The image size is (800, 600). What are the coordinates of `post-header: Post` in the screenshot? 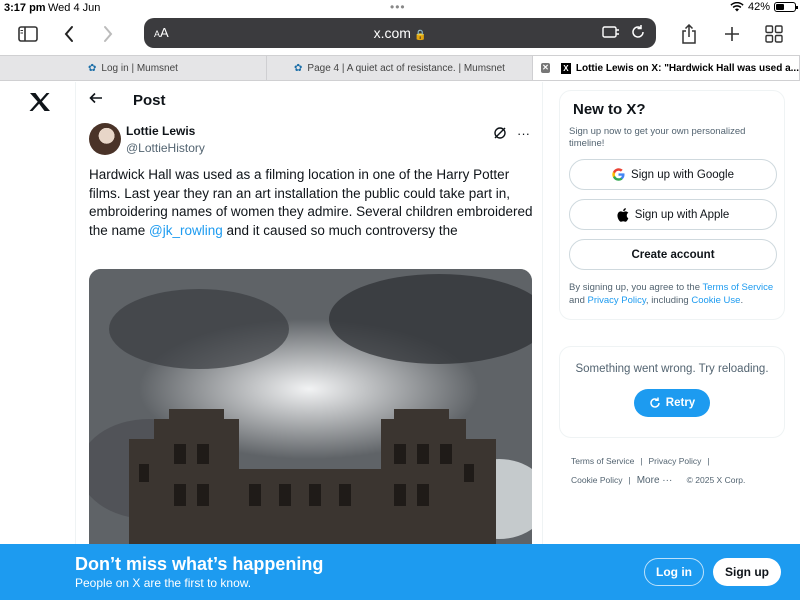 It's located at (309, 101).